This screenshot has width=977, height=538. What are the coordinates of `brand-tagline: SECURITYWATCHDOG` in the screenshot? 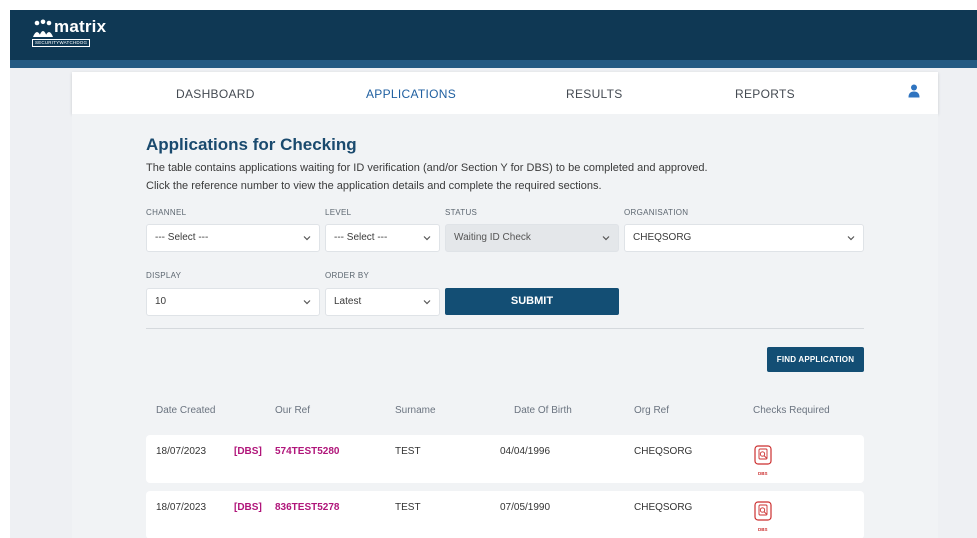 It's located at (61, 43).